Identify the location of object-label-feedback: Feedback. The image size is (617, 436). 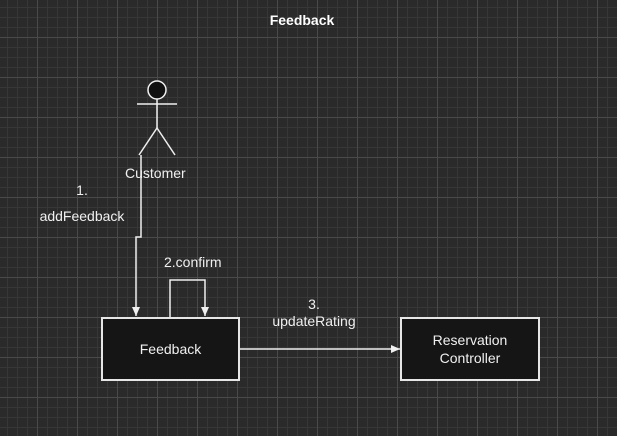
(170, 349).